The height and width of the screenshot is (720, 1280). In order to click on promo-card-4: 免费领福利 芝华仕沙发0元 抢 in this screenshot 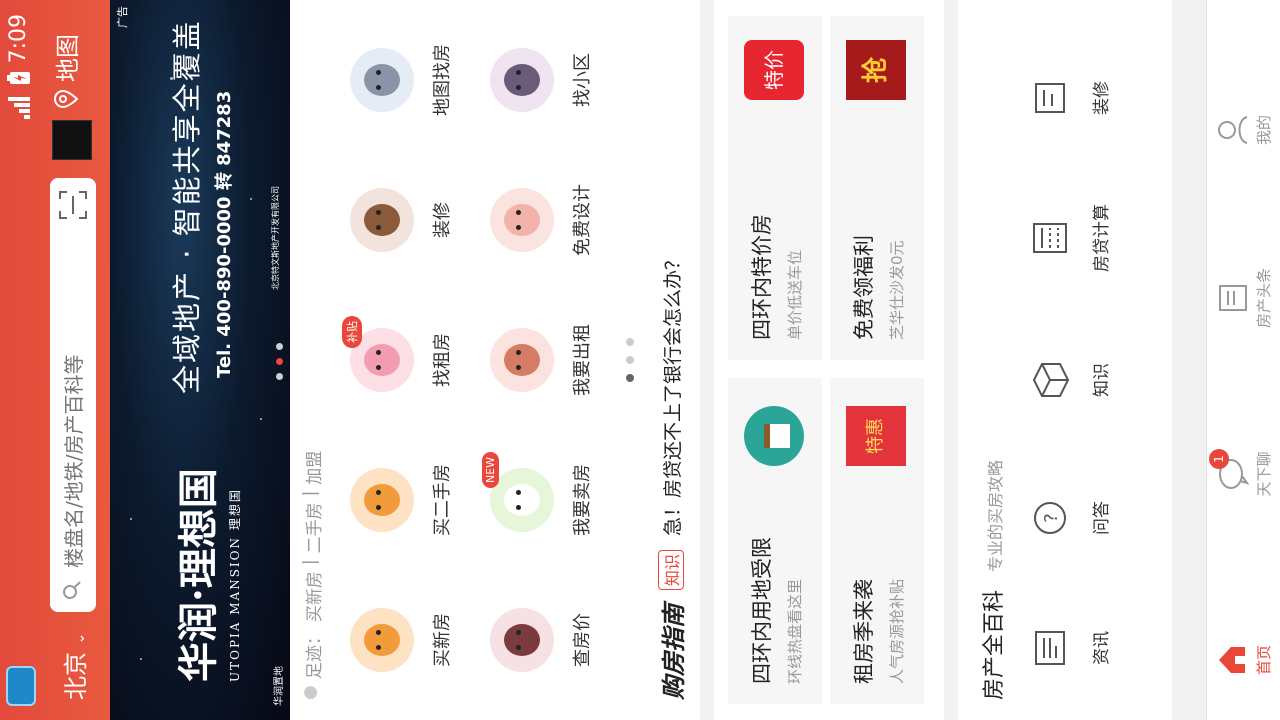, I will do `click(877, 188)`.